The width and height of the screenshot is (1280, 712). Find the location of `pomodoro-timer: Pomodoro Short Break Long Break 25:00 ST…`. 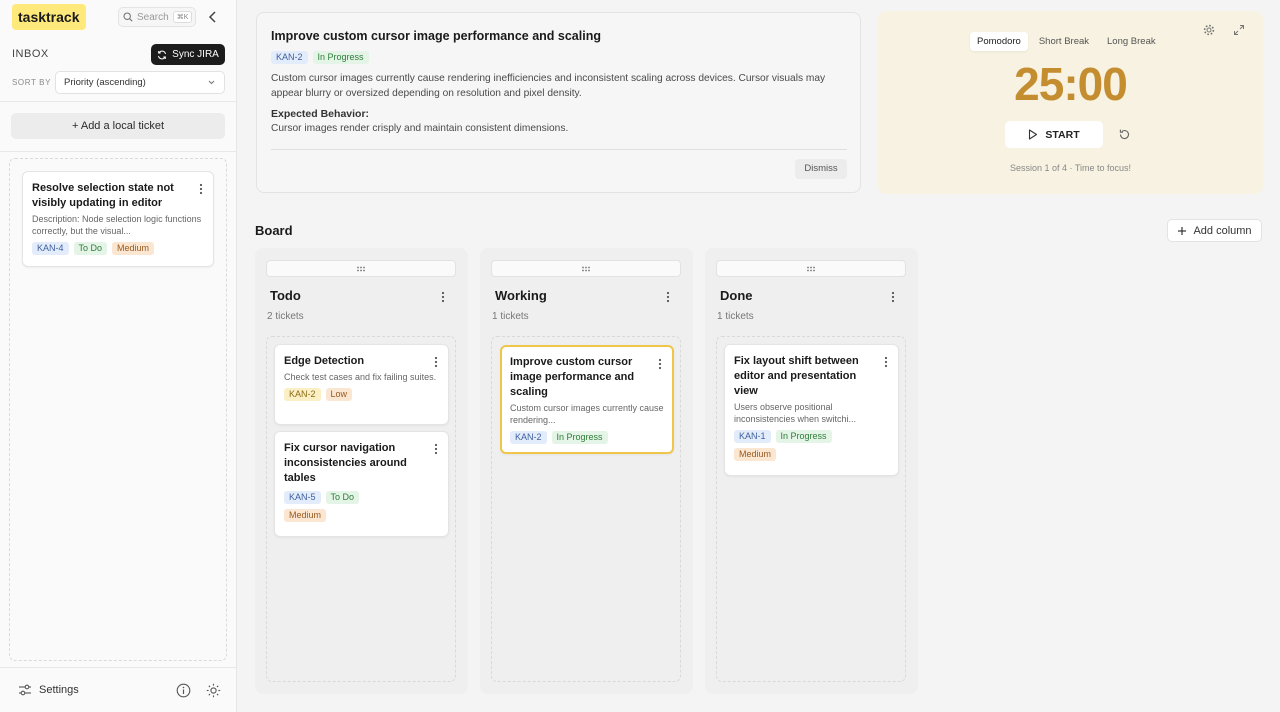

pomodoro-timer: Pomodoro Short Break Long Break 25:00 ST… is located at coordinates (1070, 102).